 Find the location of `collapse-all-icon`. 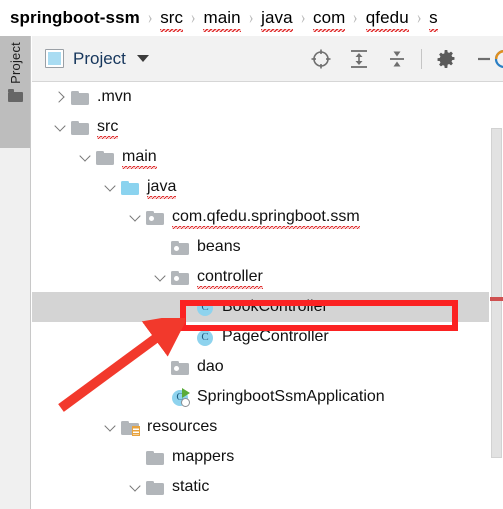

collapse-all-icon is located at coordinates (397, 59).